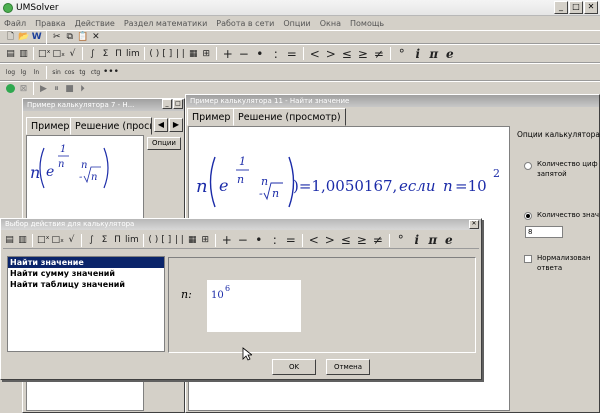  Describe the element at coordinates (43, 88) in the screenshot. I see `play-icon: ▶` at that location.